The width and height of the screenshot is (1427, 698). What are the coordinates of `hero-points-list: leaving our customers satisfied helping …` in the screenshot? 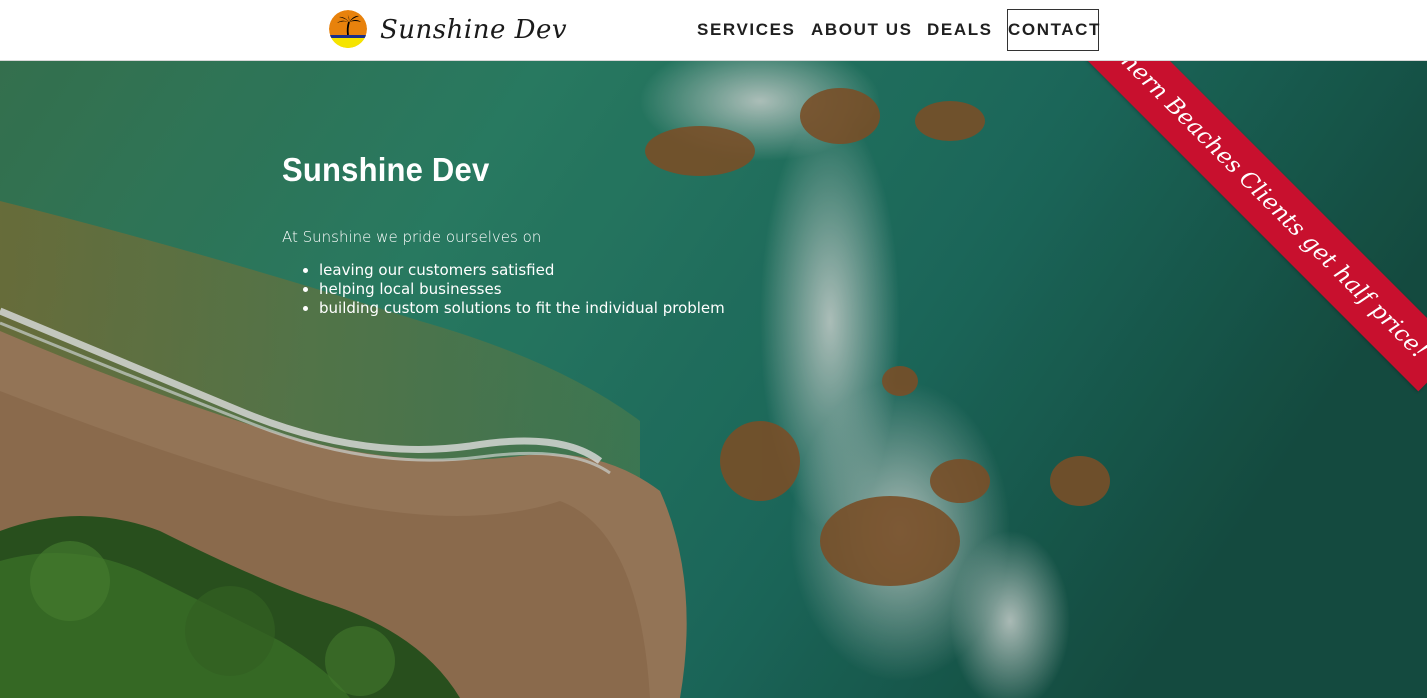 It's located at (503, 289).